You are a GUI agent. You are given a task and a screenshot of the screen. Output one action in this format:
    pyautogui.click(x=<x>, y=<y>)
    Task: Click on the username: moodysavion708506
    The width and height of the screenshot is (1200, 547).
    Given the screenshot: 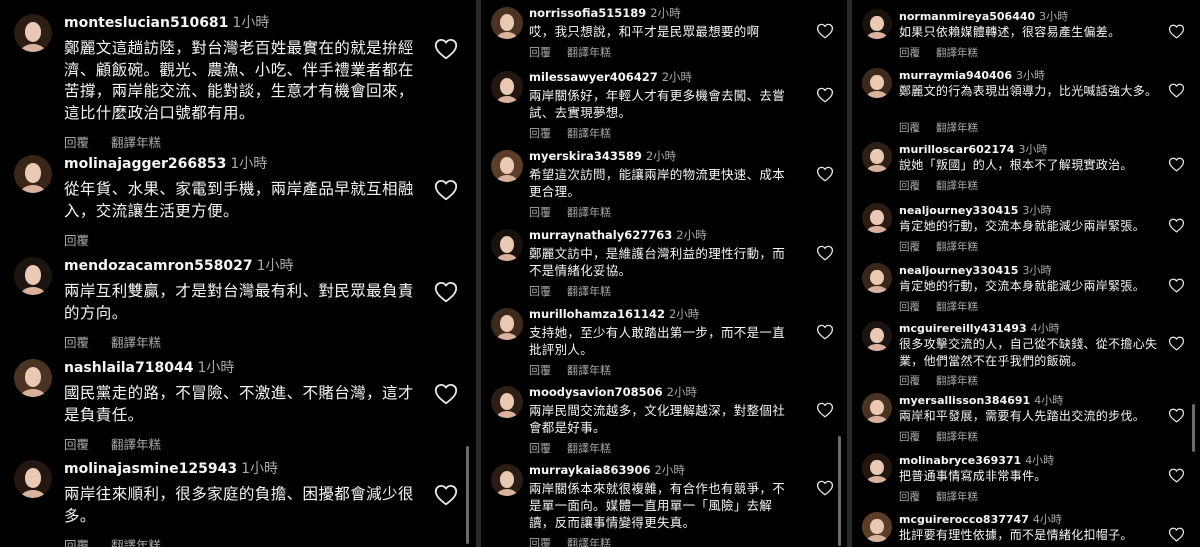 What is the action you would take?
    pyautogui.click(x=596, y=392)
    